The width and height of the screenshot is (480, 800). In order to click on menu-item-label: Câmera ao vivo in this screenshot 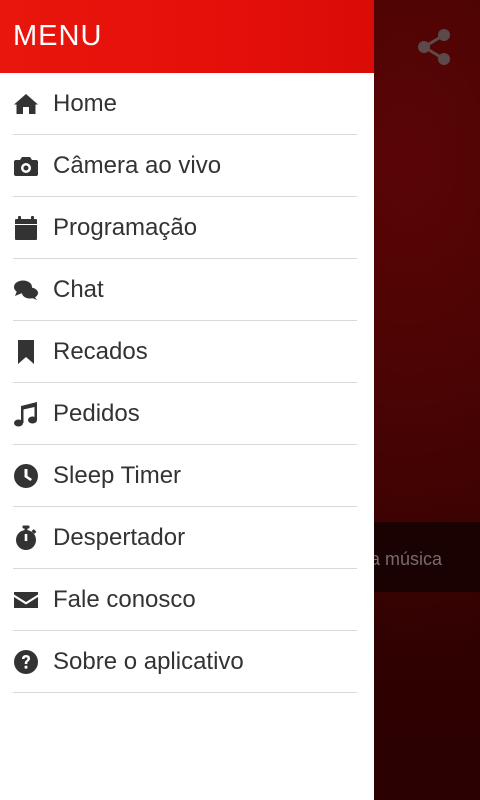, I will do `click(137, 165)`.